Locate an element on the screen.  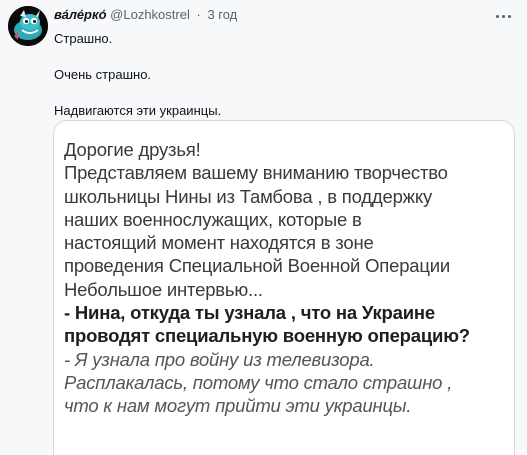
card-text-line: школьницы Нины из Тамбова , в поддержку is located at coordinates (248, 196).